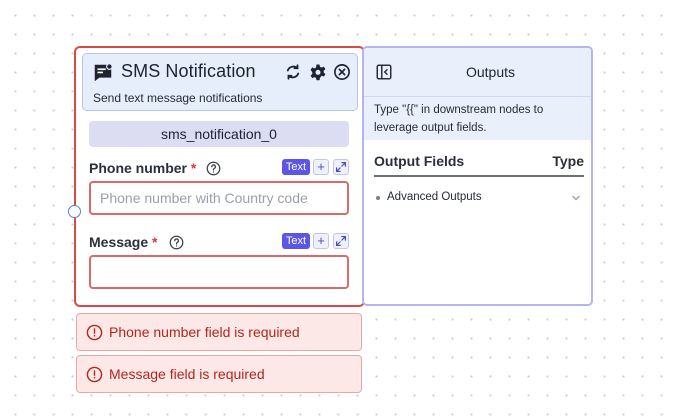  Describe the element at coordinates (568, 161) in the screenshot. I see `type-column: Type` at that location.